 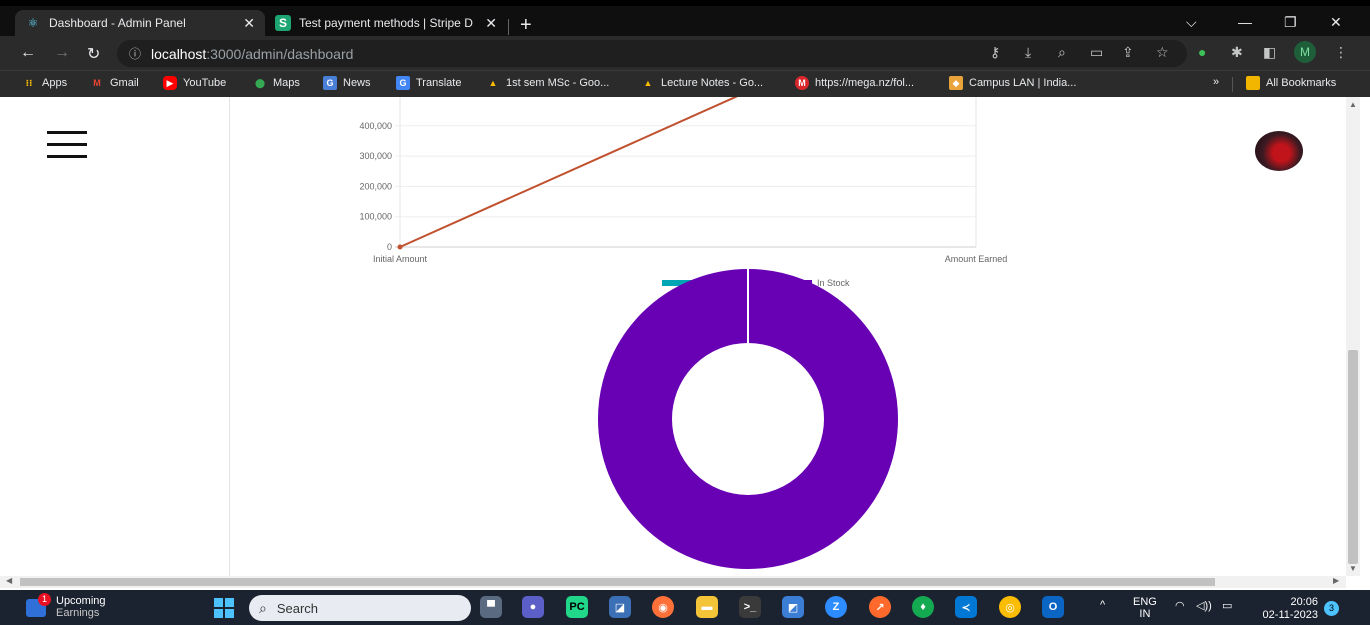 What do you see at coordinates (1341, 52) in the screenshot?
I see `menu-icon: ⋮` at bounding box center [1341, 52].